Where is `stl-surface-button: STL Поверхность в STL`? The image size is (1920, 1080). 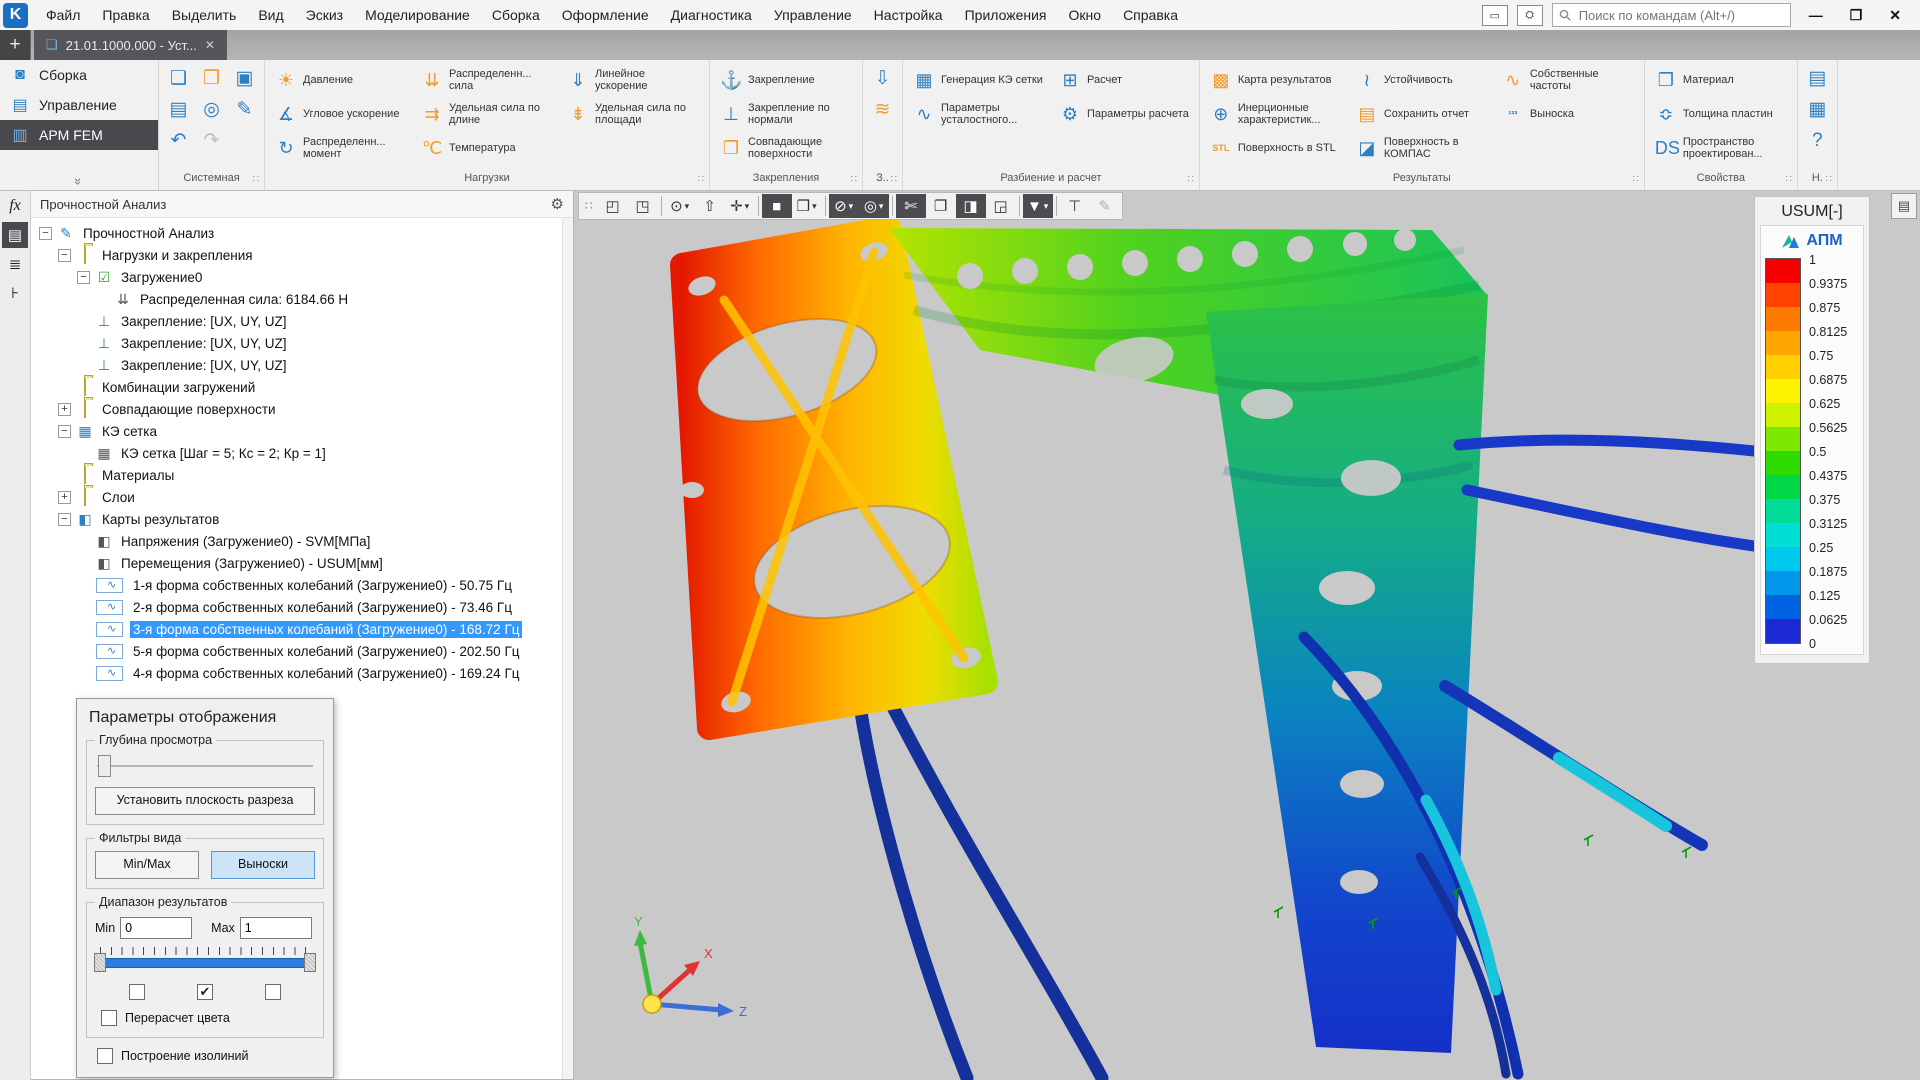 stl-surface-button: STL Поверхность в STL is located at coordinates (1276, 148).